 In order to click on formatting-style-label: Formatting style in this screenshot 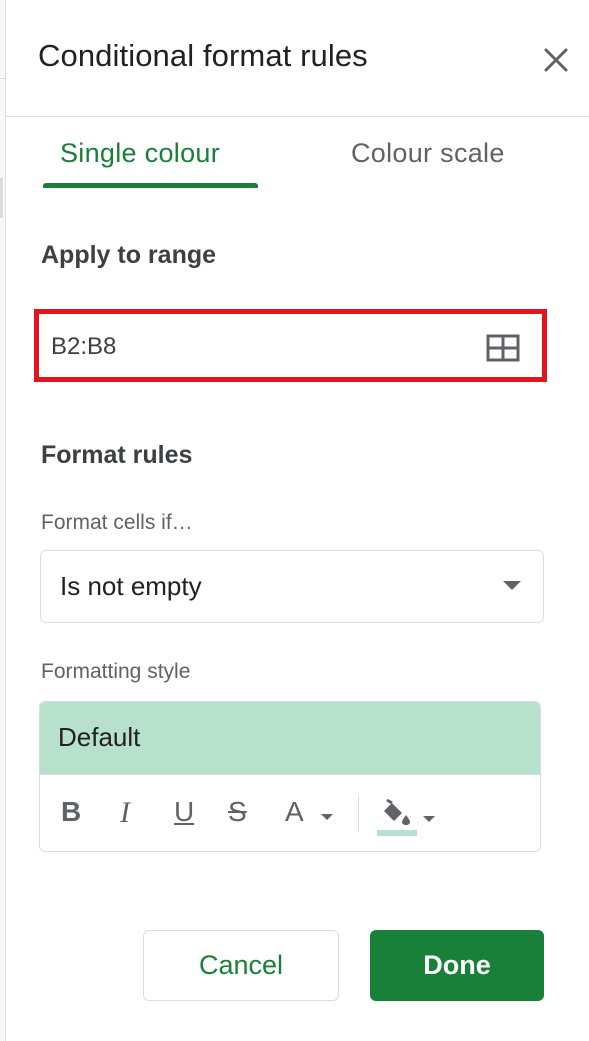, I will do `click(116, 671)`.